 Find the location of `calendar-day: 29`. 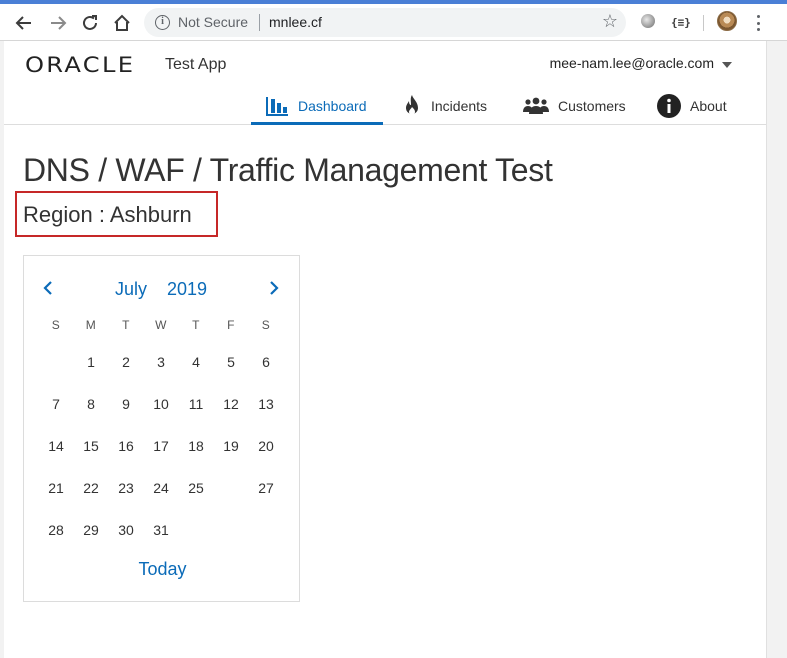

calendar-day: 29 is located at coordinates (91, 530).